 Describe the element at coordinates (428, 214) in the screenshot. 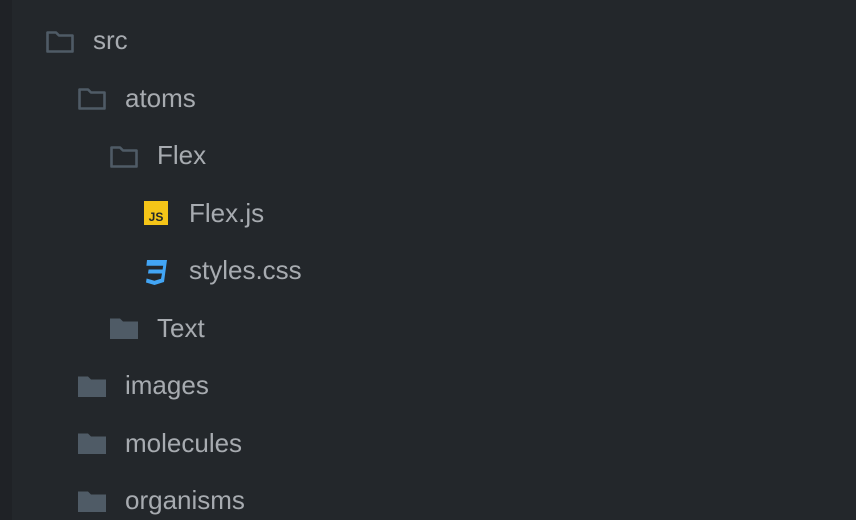

I see `tree-item-flex-js: JS Flex.js` at that location.